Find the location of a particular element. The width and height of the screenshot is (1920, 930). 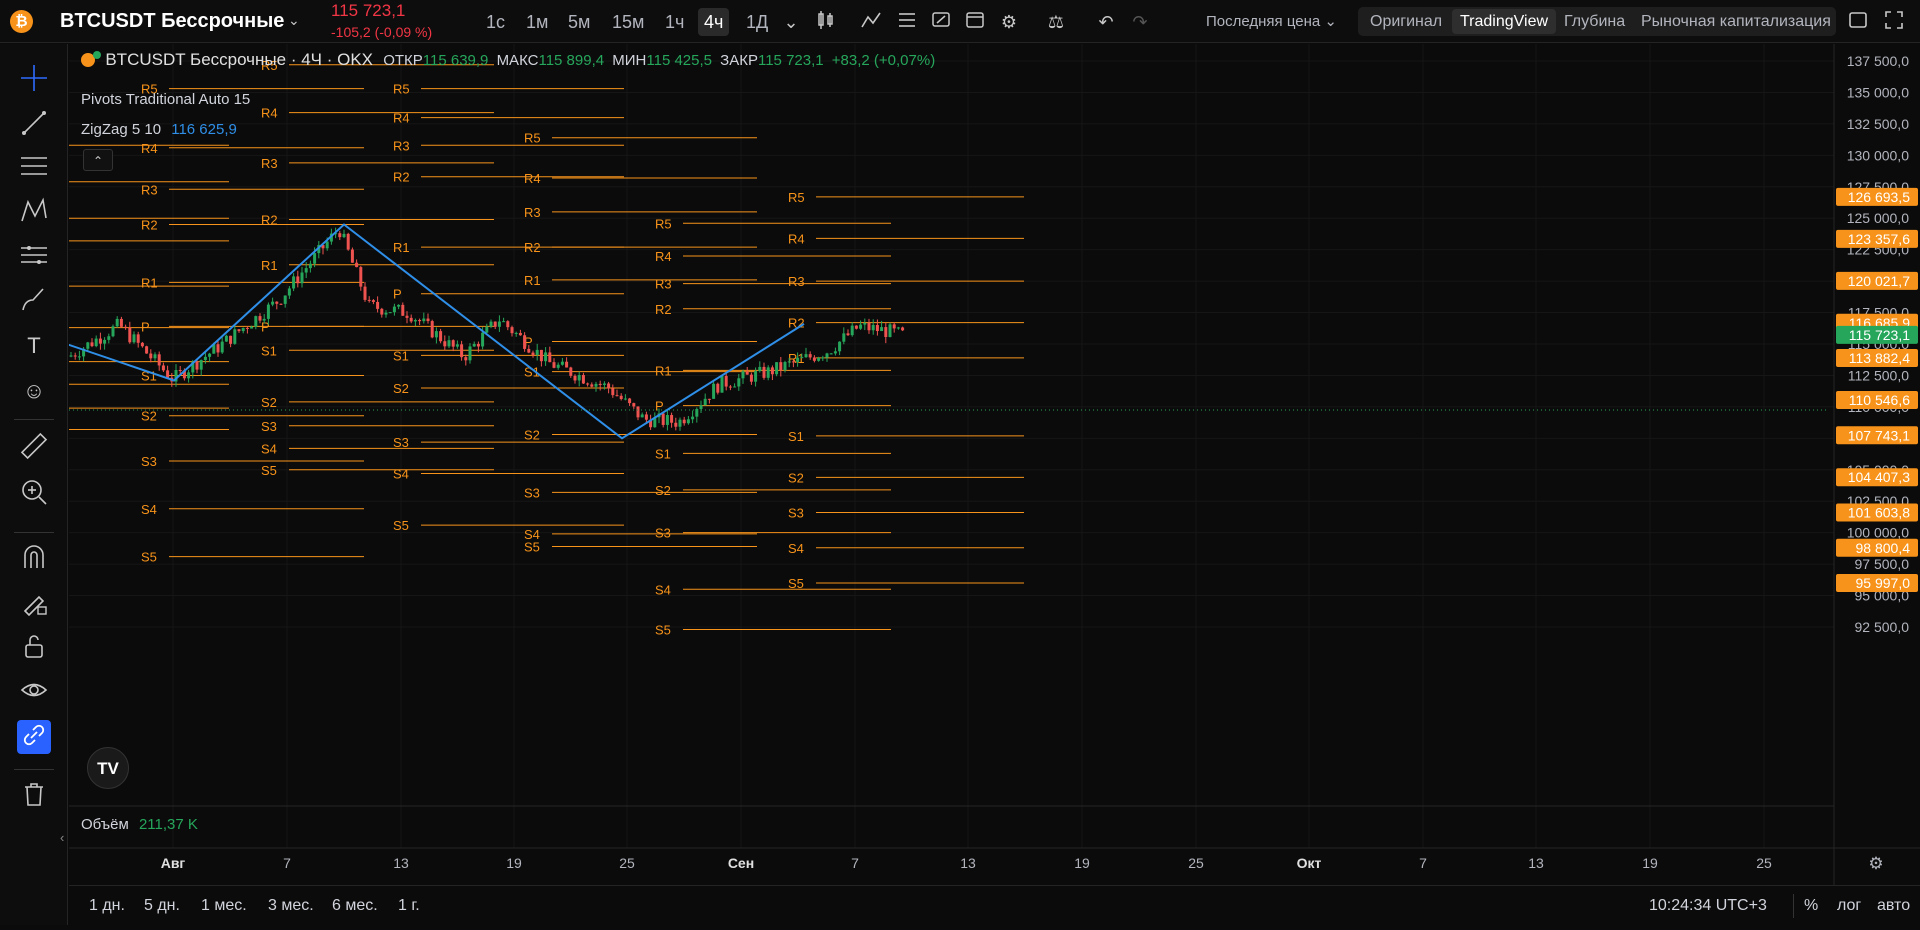

interval-1m: 1м is located at coordinates (537, 22).